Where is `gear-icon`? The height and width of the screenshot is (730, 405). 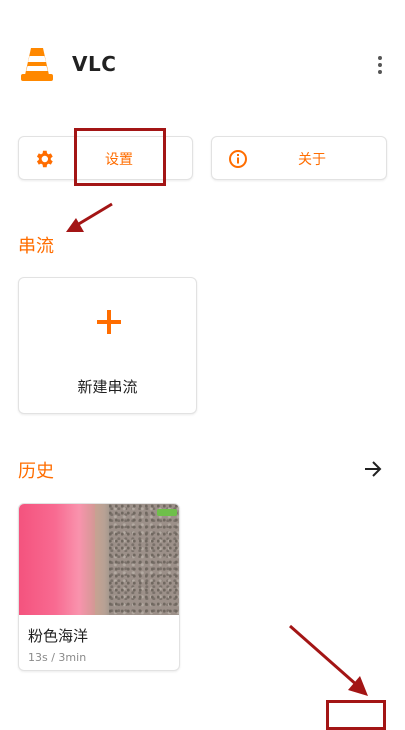
gear-icon is located at coordinates (44, 159).